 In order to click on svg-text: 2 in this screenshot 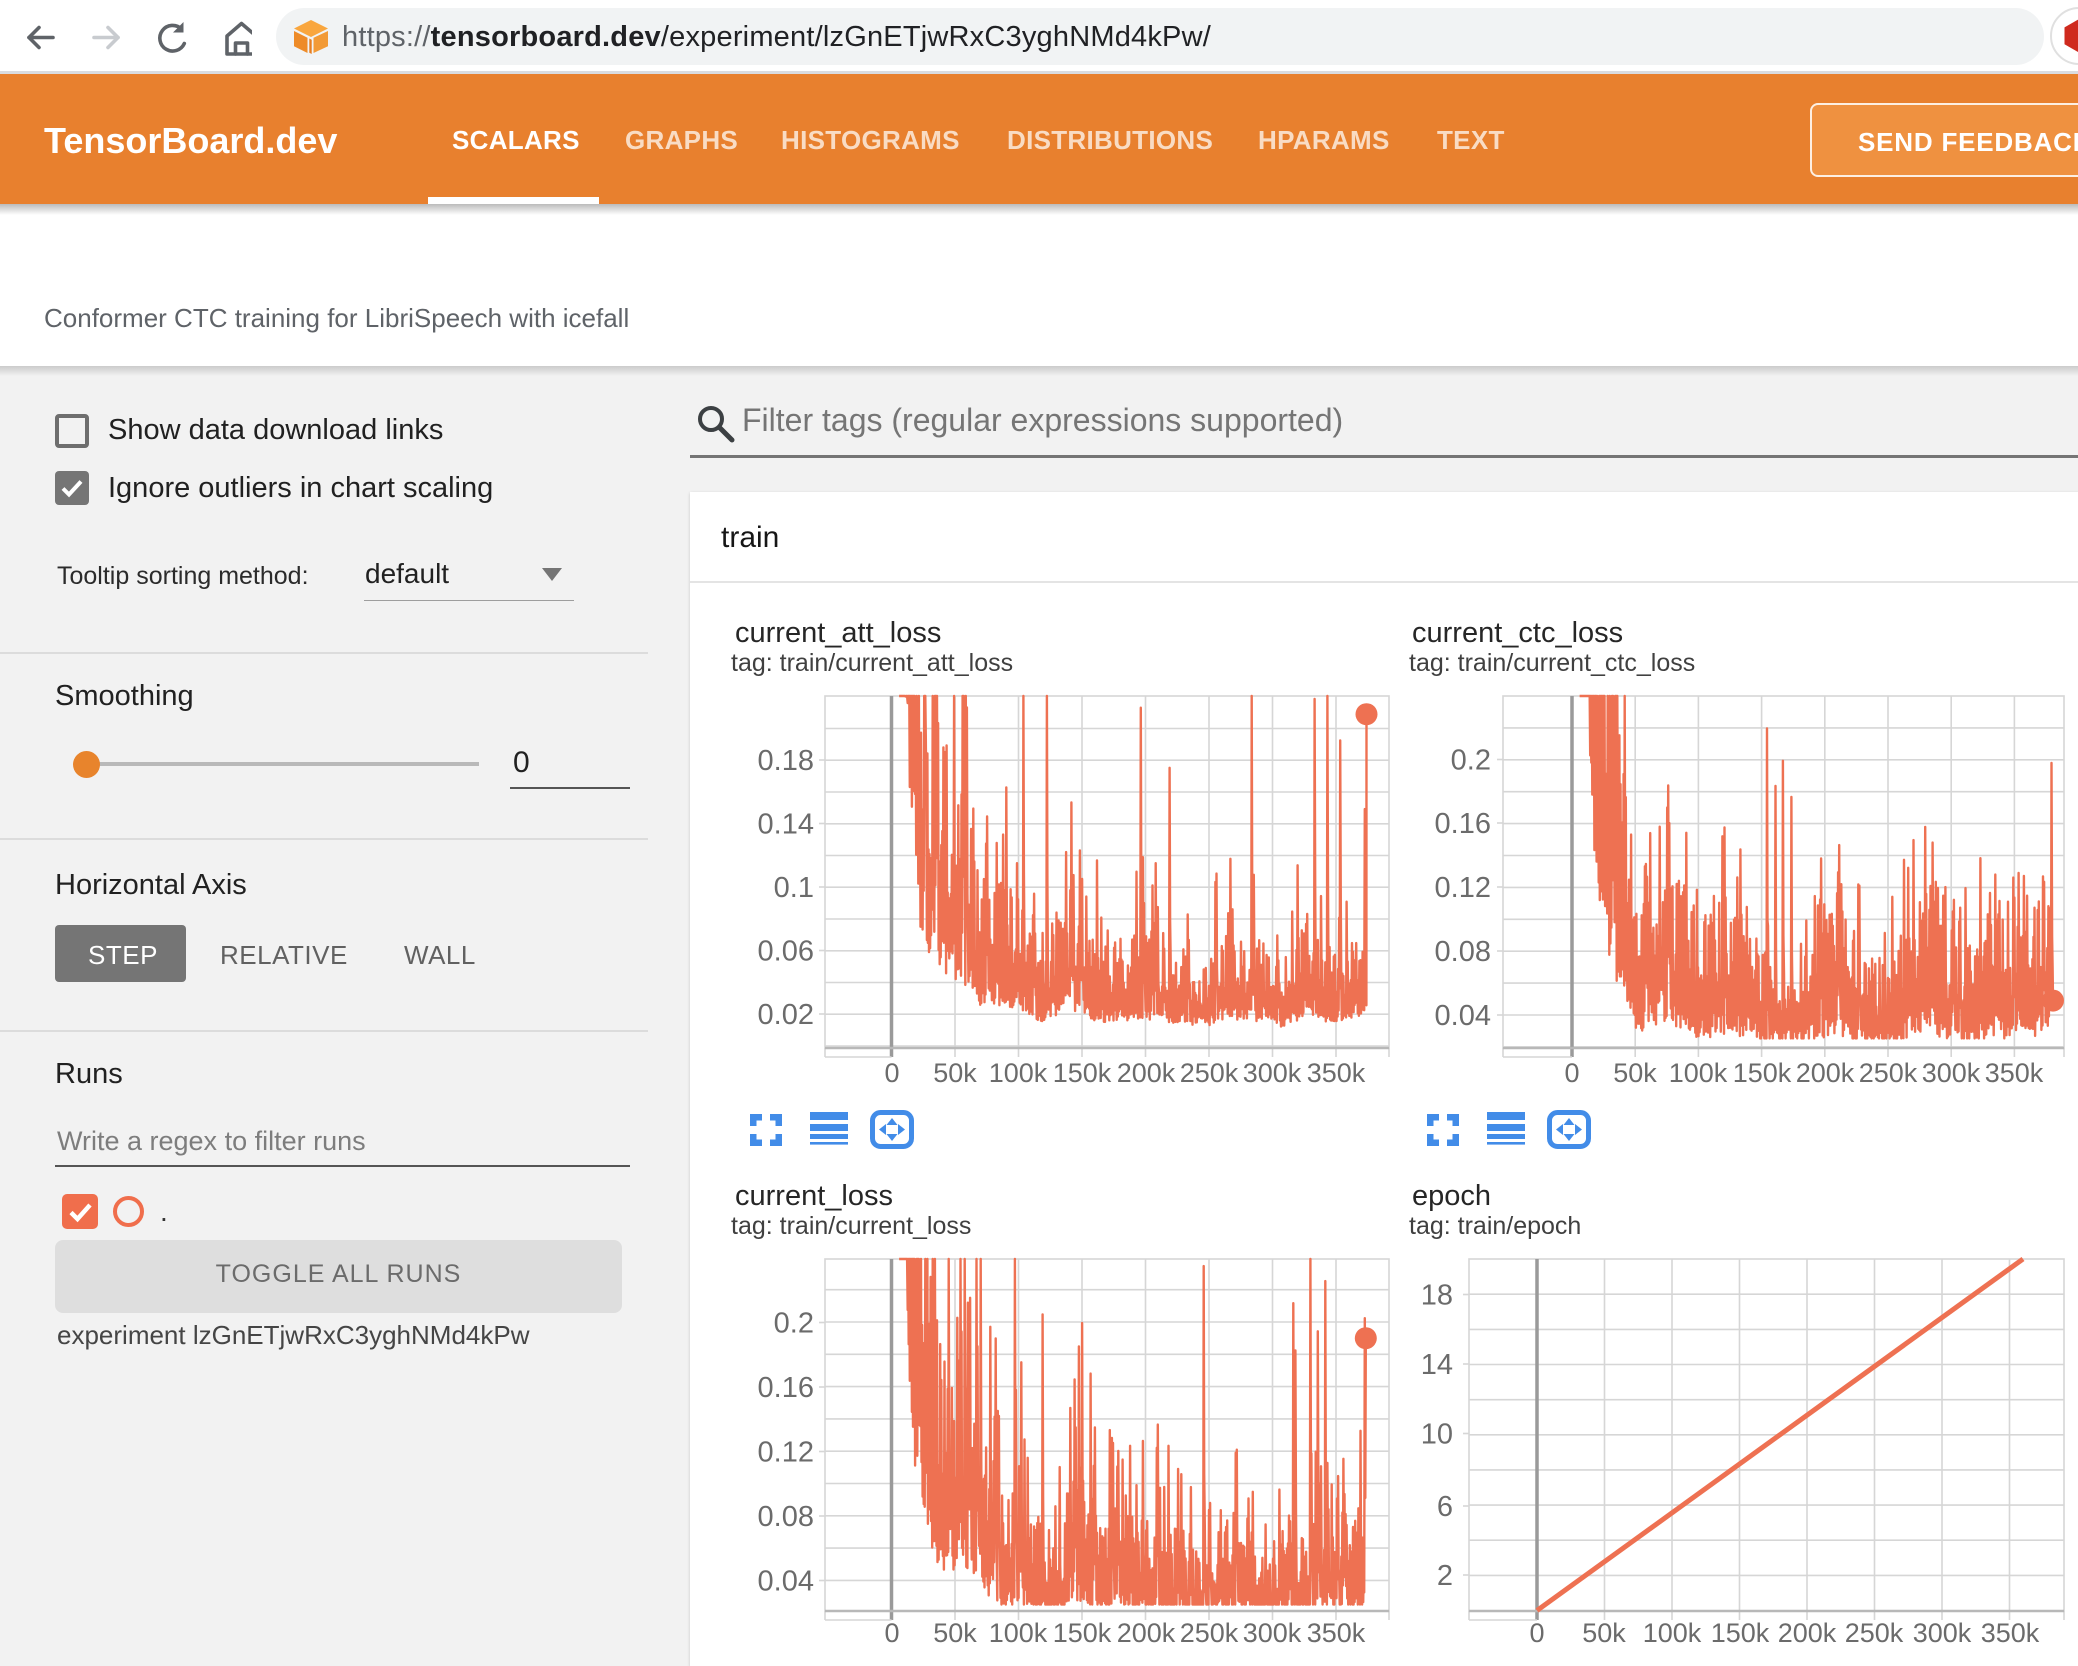, I will do `click(1445, 1576)`.